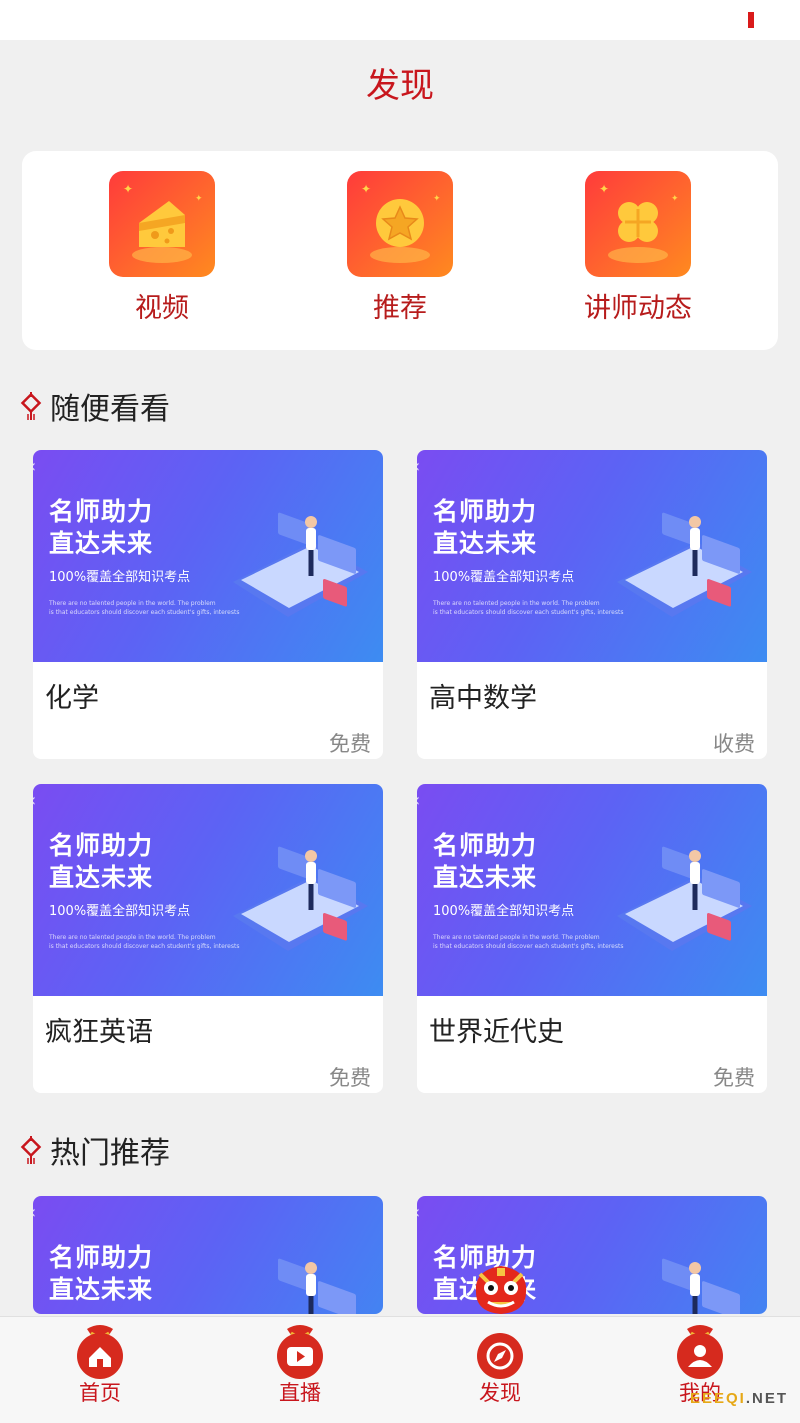 This screenshot has height=1423, width=800. I want to click on watermark: EEEQI.NET, so click(739, 1398).